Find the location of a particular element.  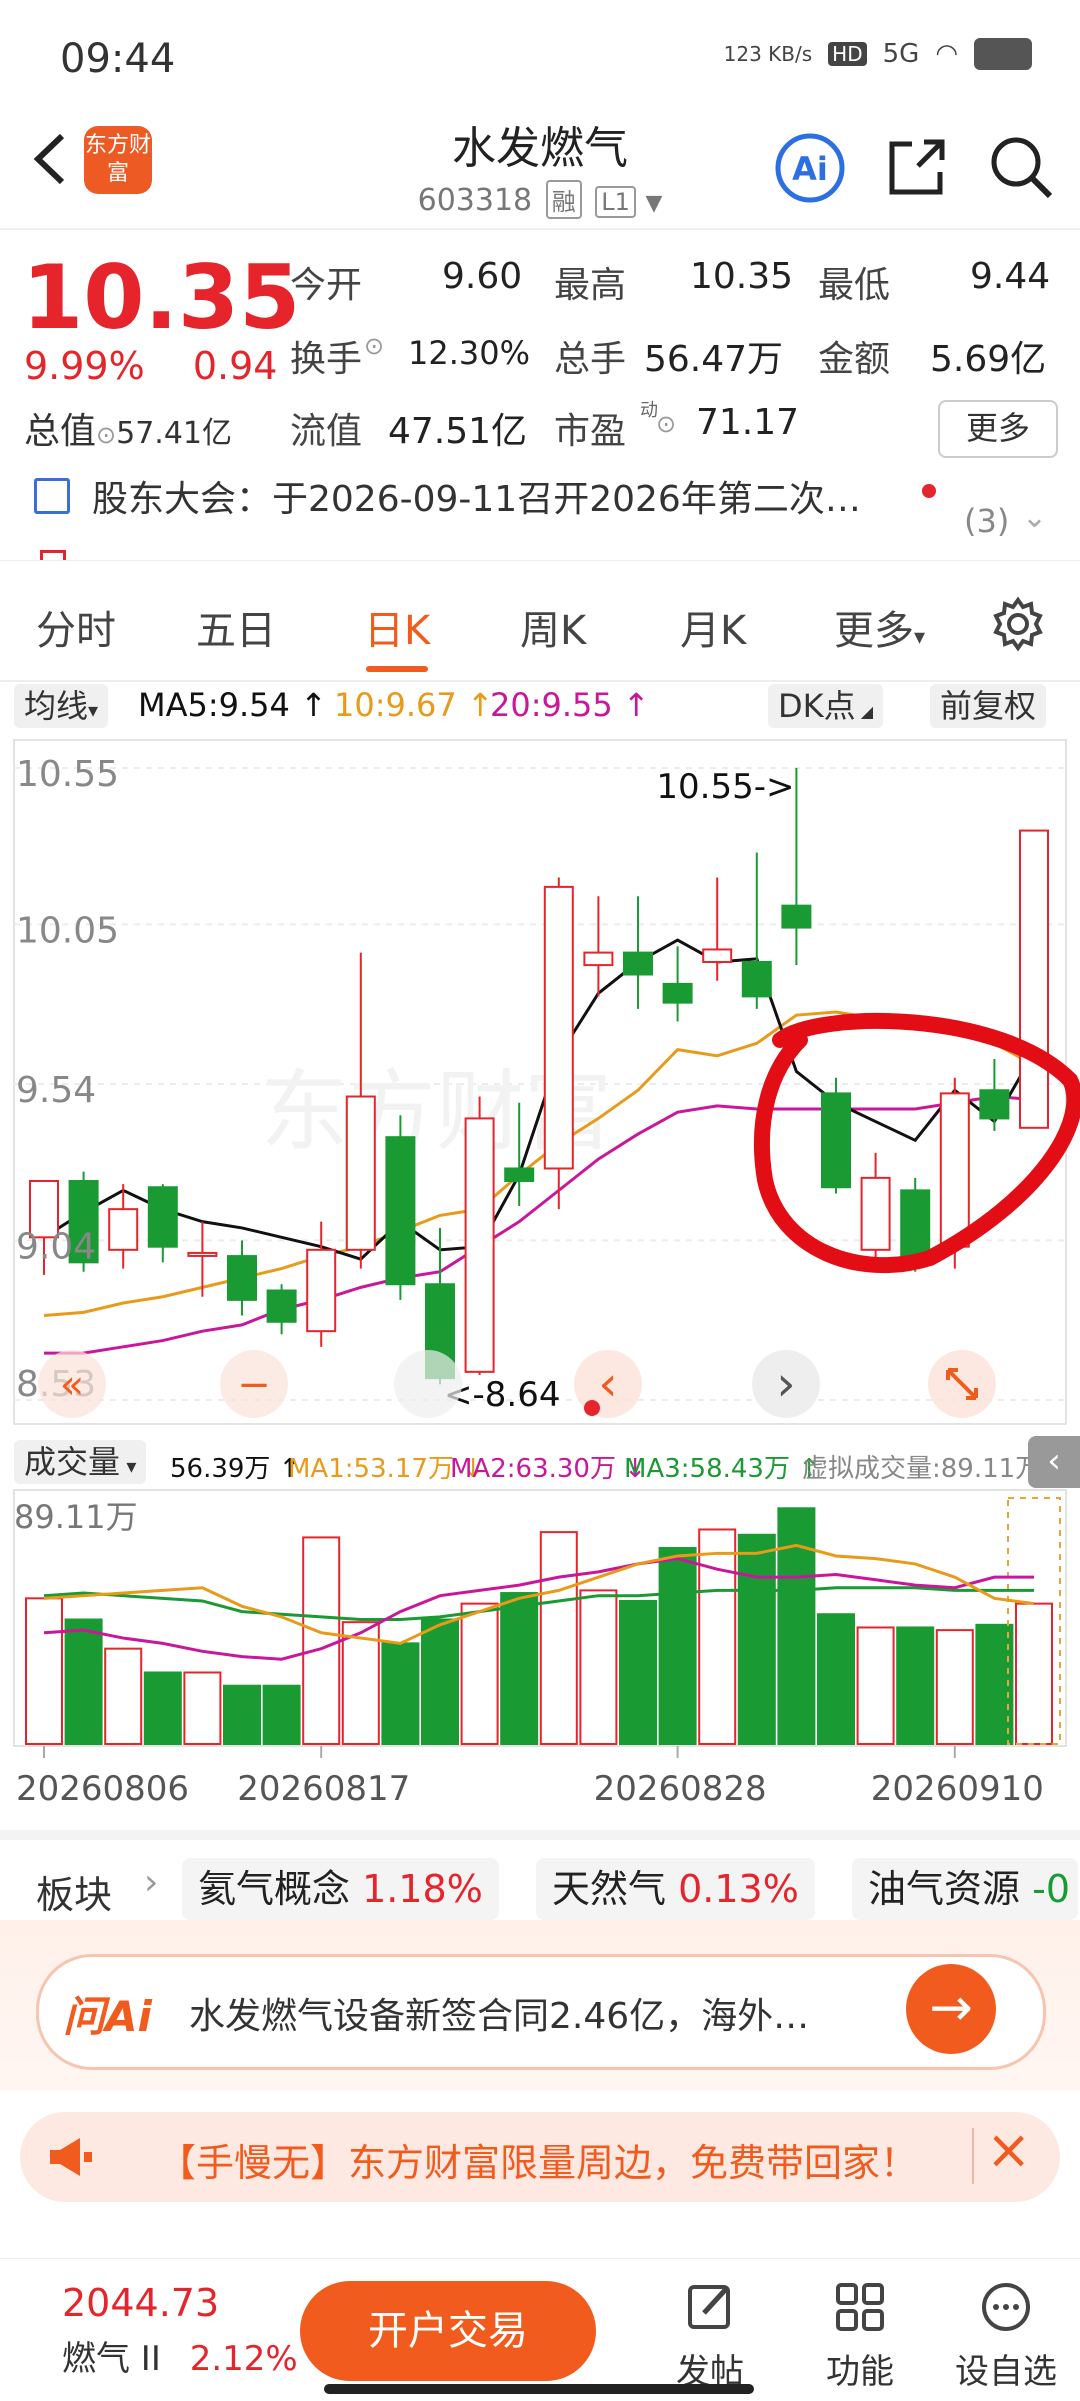

change-amount: 0.94 is located at coordinates (235, 366).